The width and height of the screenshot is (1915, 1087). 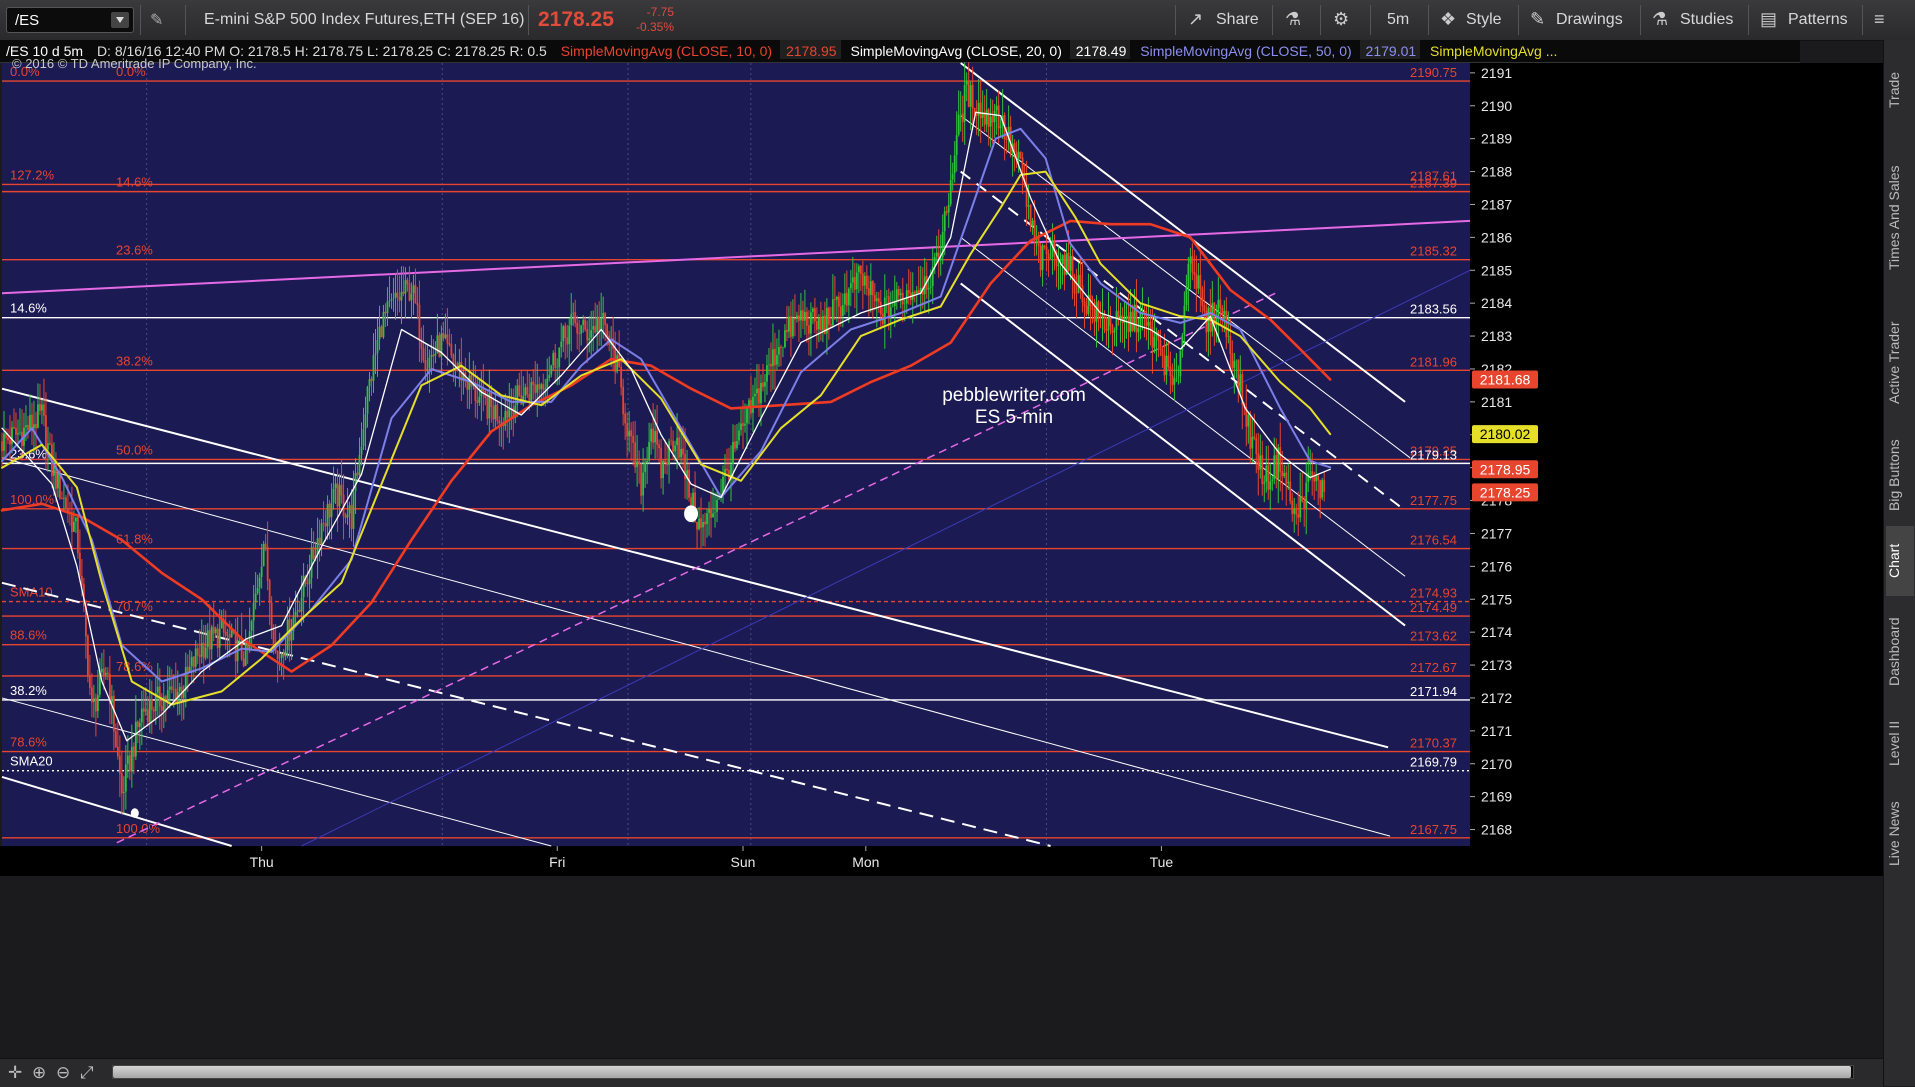 What do you see at coordinates (31, 761) in the screenshot?
I see `fib-level-left-label: SMA20` at bounding box center [31, 761].